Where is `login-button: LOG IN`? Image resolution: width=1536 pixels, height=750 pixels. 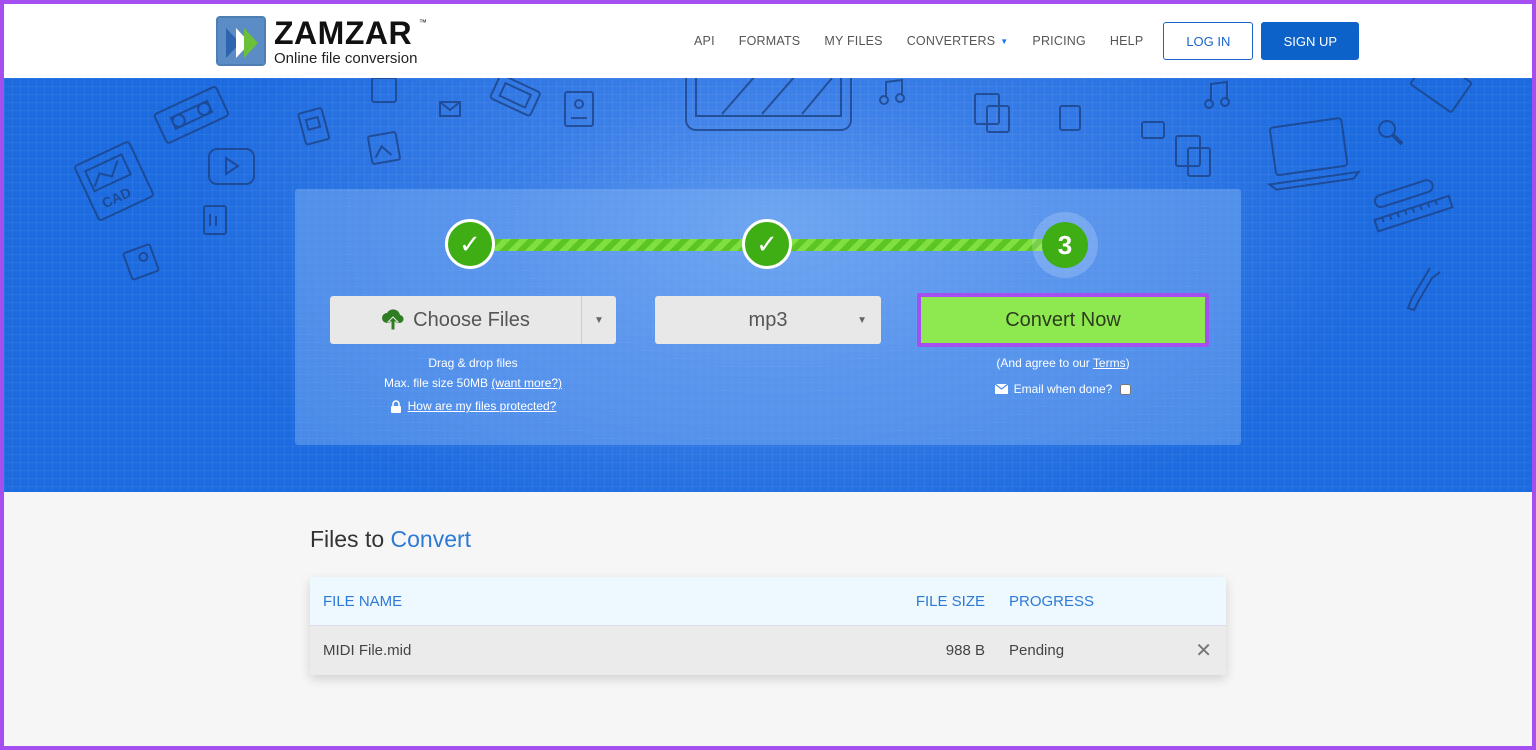
login-button: LOG IN is located at coordinates (1208, 41).